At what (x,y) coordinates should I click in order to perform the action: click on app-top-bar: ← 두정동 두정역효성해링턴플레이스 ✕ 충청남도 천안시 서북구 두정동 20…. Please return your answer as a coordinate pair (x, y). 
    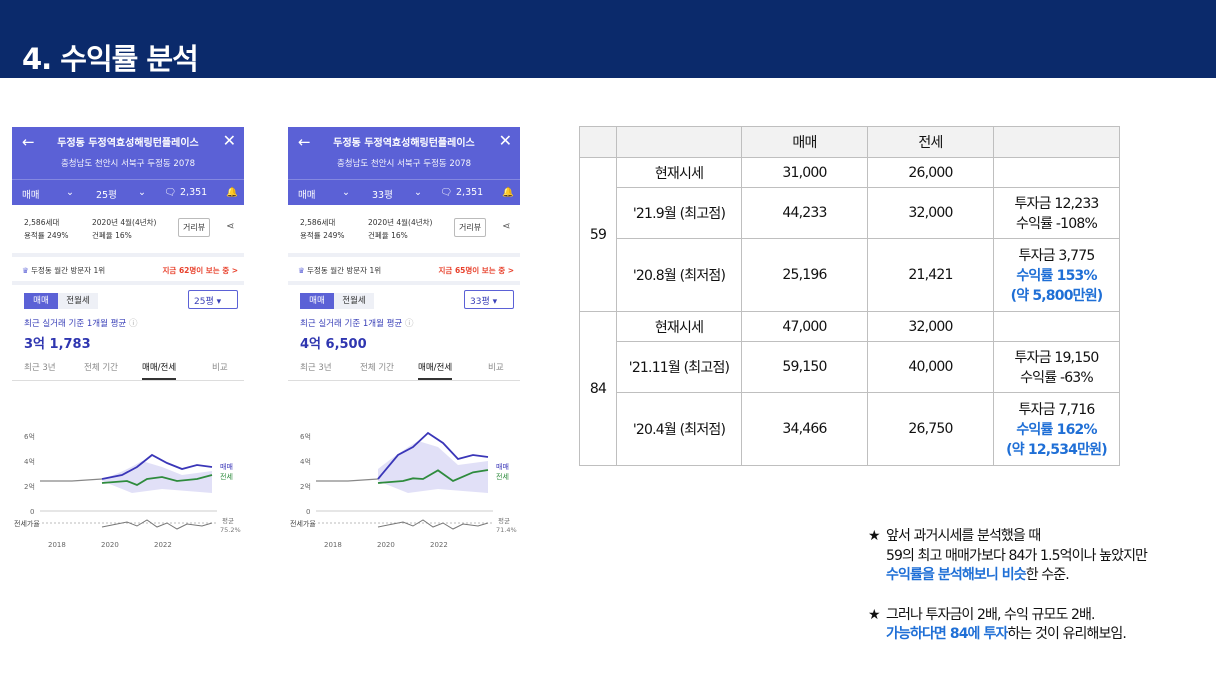
    Looking at the image, I should click on (128, 166).